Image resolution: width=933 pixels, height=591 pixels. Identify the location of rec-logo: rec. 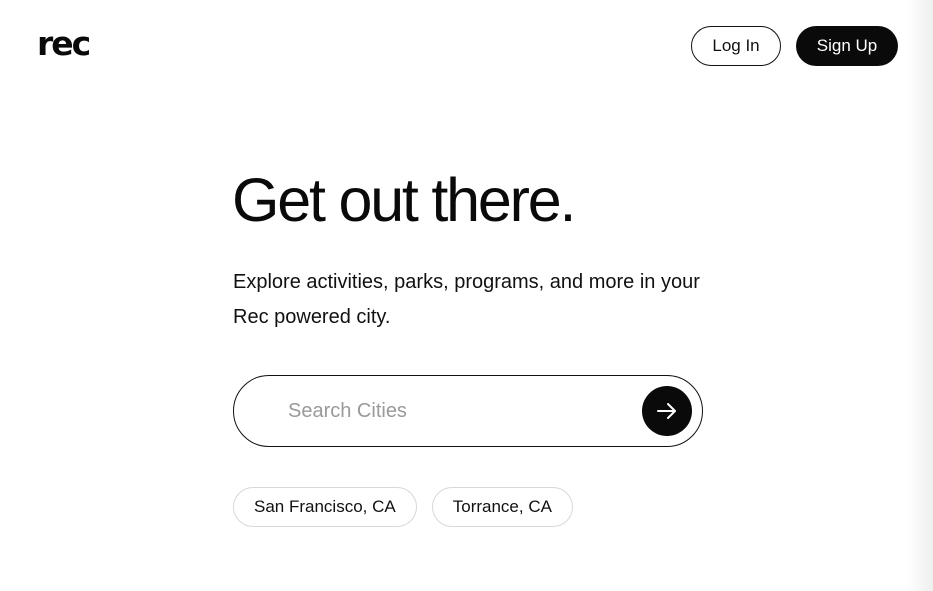
(64, 43).